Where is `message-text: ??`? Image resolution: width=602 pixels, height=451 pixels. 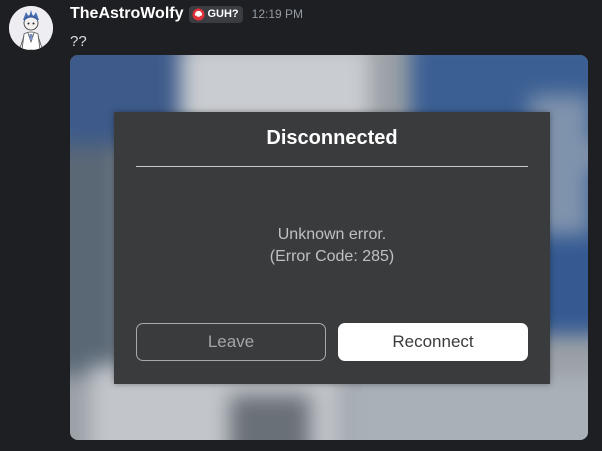
message-text: ?? is located at coordinates (78, 41).